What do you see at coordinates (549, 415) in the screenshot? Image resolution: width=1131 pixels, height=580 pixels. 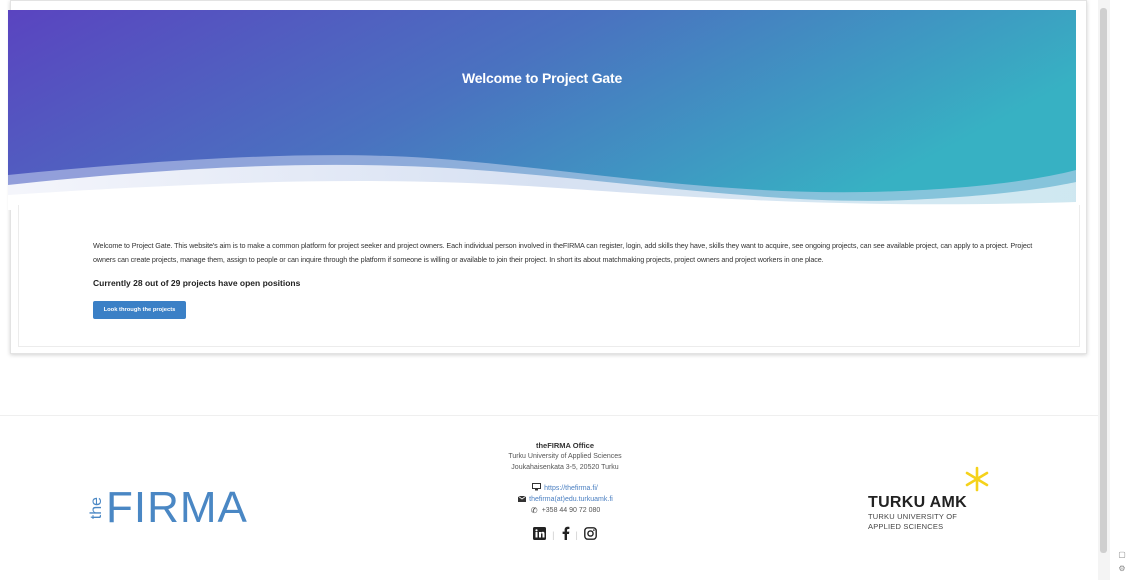 I see `footer-divider` at bounding box center [549, 415].